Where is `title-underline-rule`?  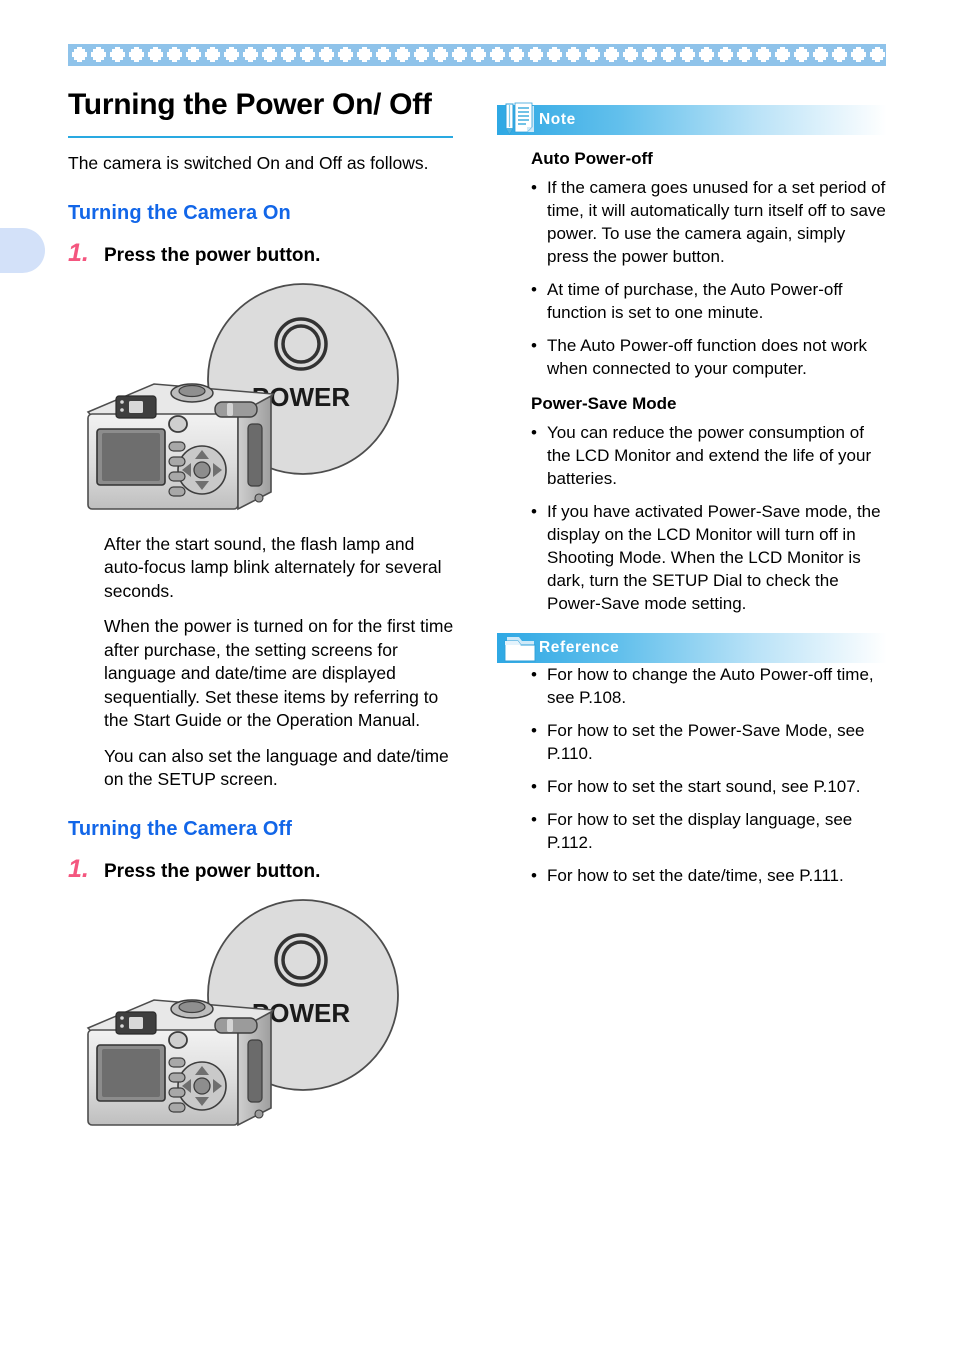 title-underline-rule is located at coordinates (260, 137).